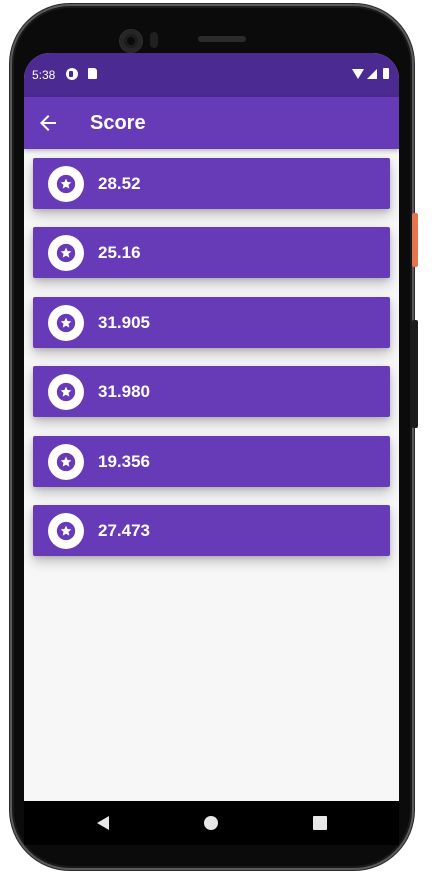 Image resolution: width=439 pixels, height=895 pixels. I want to click on score-item: 27.473, so click(211, 530).